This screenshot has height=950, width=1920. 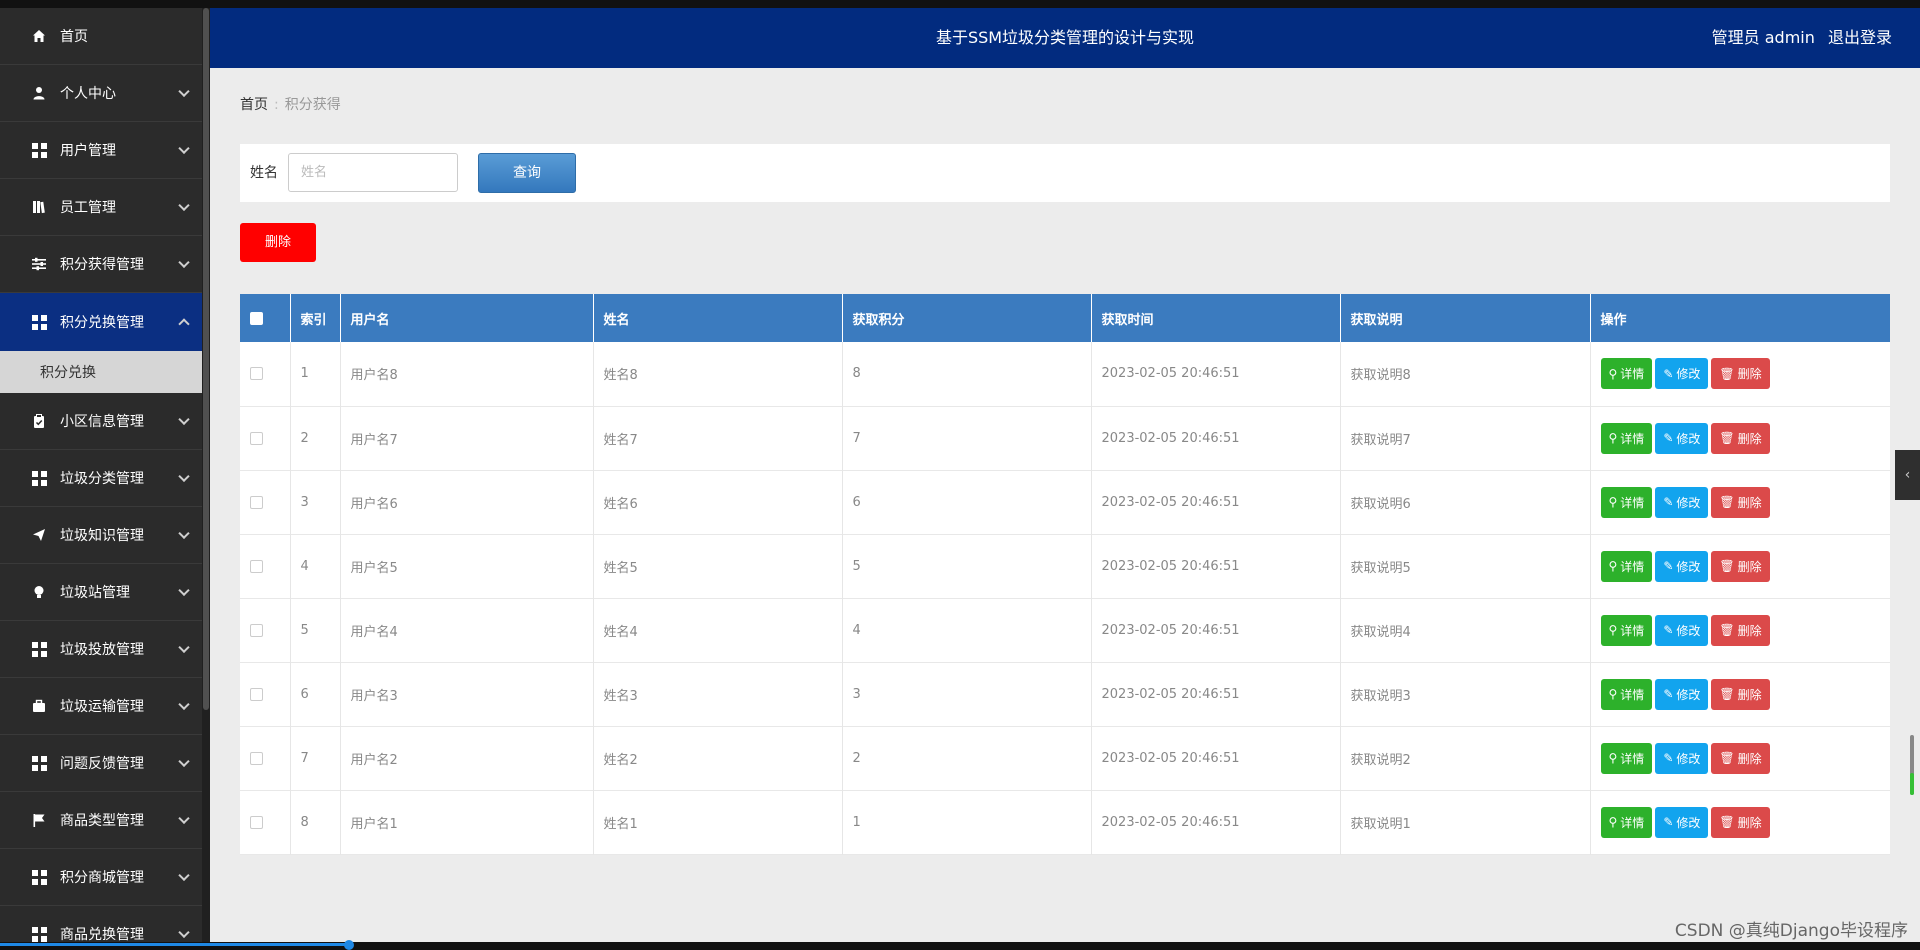 I want to click on sidebar-item-13: 商品类型管理, so click(x=105, y=820).